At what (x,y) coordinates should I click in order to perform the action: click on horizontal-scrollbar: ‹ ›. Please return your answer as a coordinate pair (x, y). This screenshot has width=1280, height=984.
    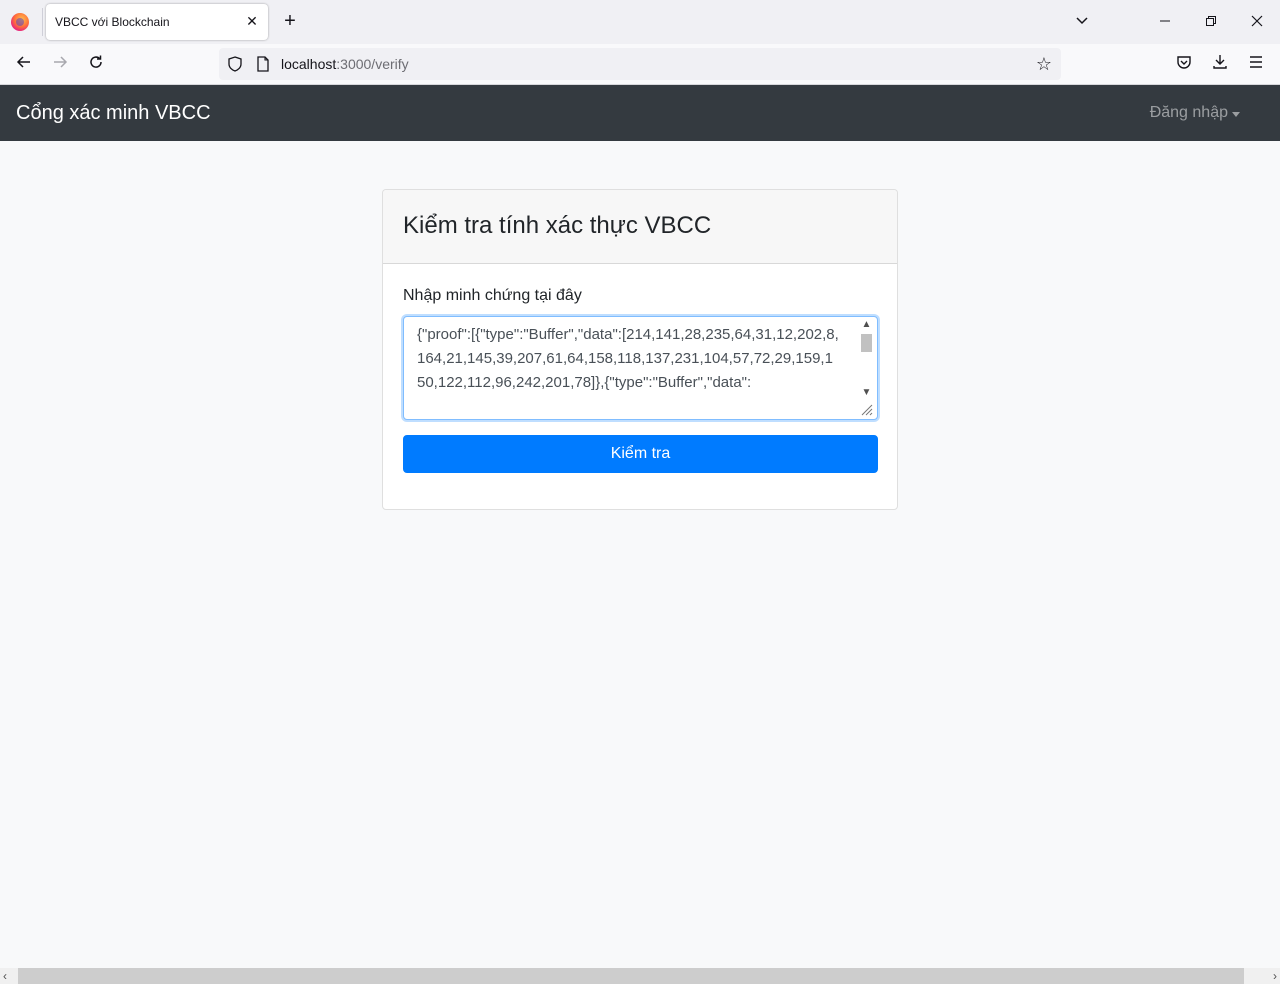
    Looking at the image, I should click on (640, 976).